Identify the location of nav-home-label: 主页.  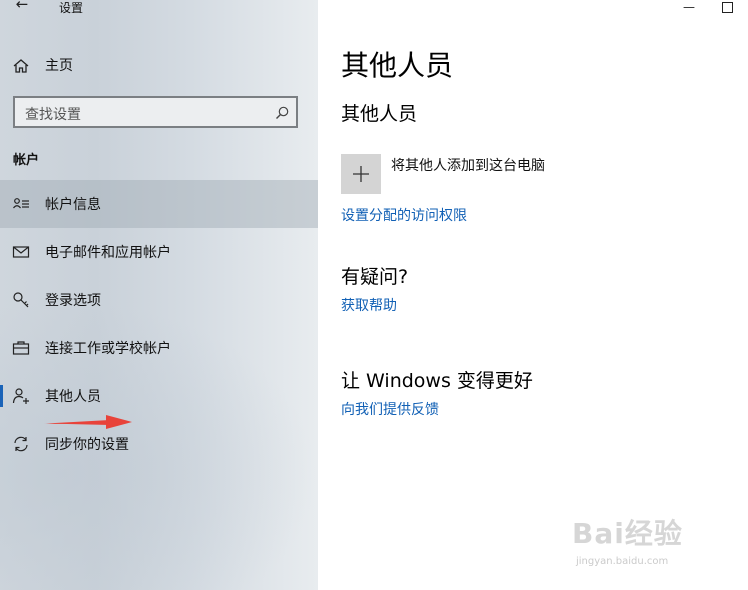
(59, 66).